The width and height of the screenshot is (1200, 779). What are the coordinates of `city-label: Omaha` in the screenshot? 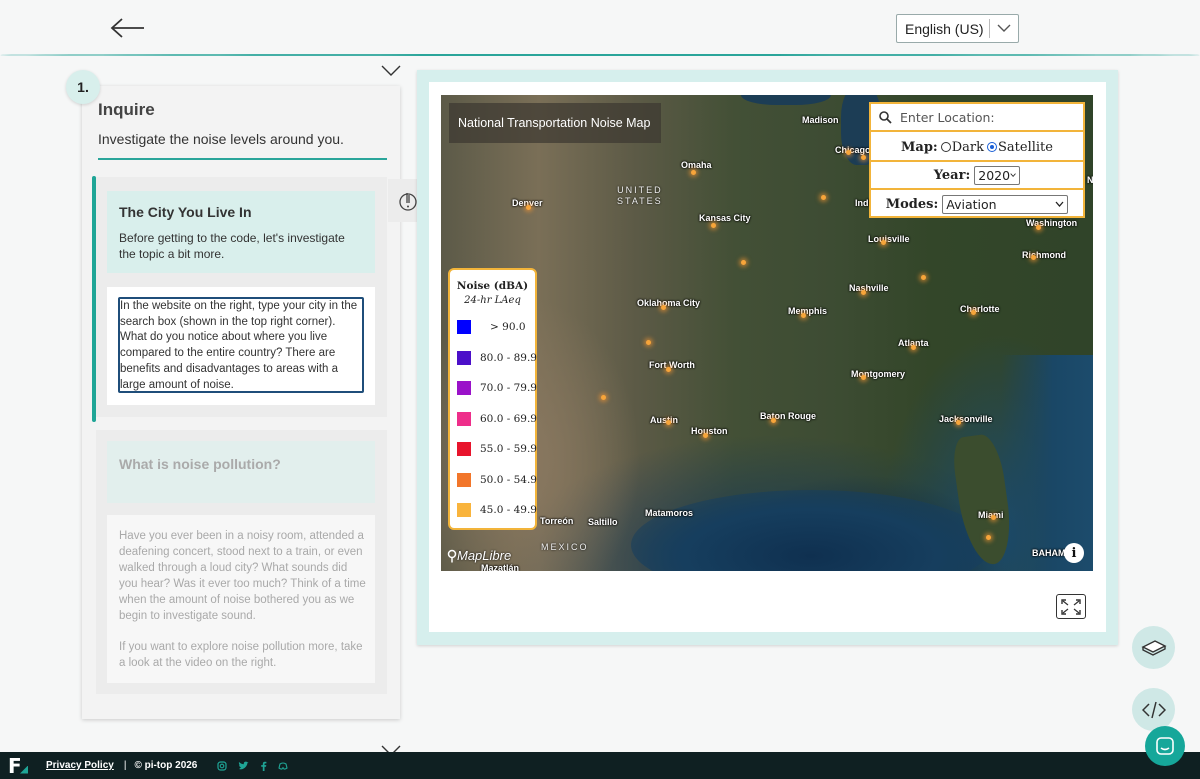 It's located at (696, 165).